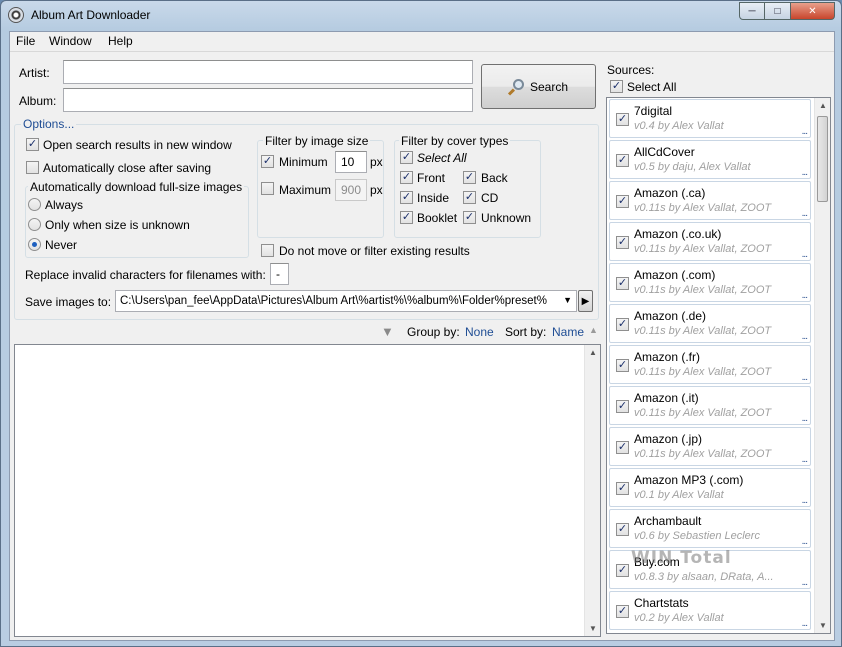  I want to click on cd-checkbox: ✓, so click(469, 197).